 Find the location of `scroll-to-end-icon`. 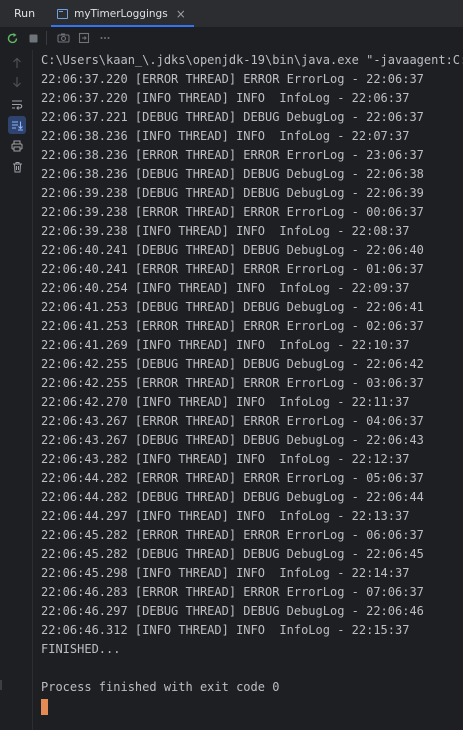

scroll-to-end-icon is located at coordinates (17, 125).